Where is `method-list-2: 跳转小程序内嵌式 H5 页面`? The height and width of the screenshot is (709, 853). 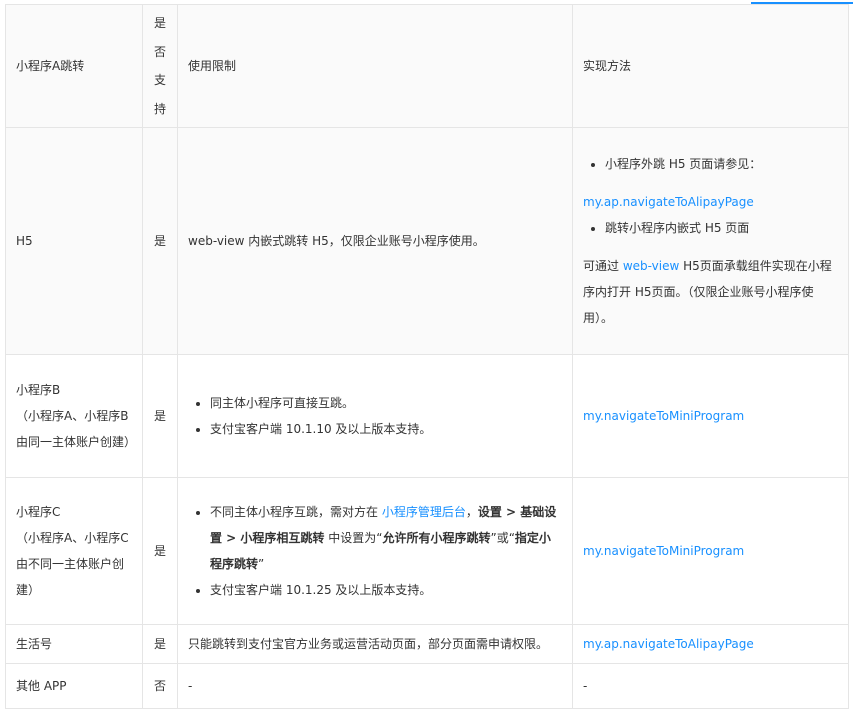
method-list-2: 跳转小程序内嵌式 H5 页面 is located at coordinates (710, 228).